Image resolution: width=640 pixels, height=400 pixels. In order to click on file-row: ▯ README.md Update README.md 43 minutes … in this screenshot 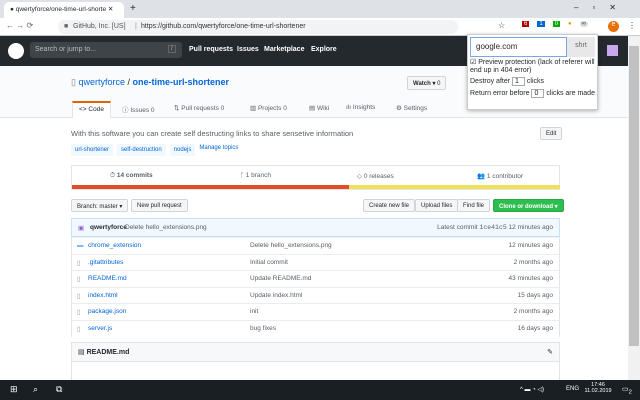, I will do `click(315, 278)`.